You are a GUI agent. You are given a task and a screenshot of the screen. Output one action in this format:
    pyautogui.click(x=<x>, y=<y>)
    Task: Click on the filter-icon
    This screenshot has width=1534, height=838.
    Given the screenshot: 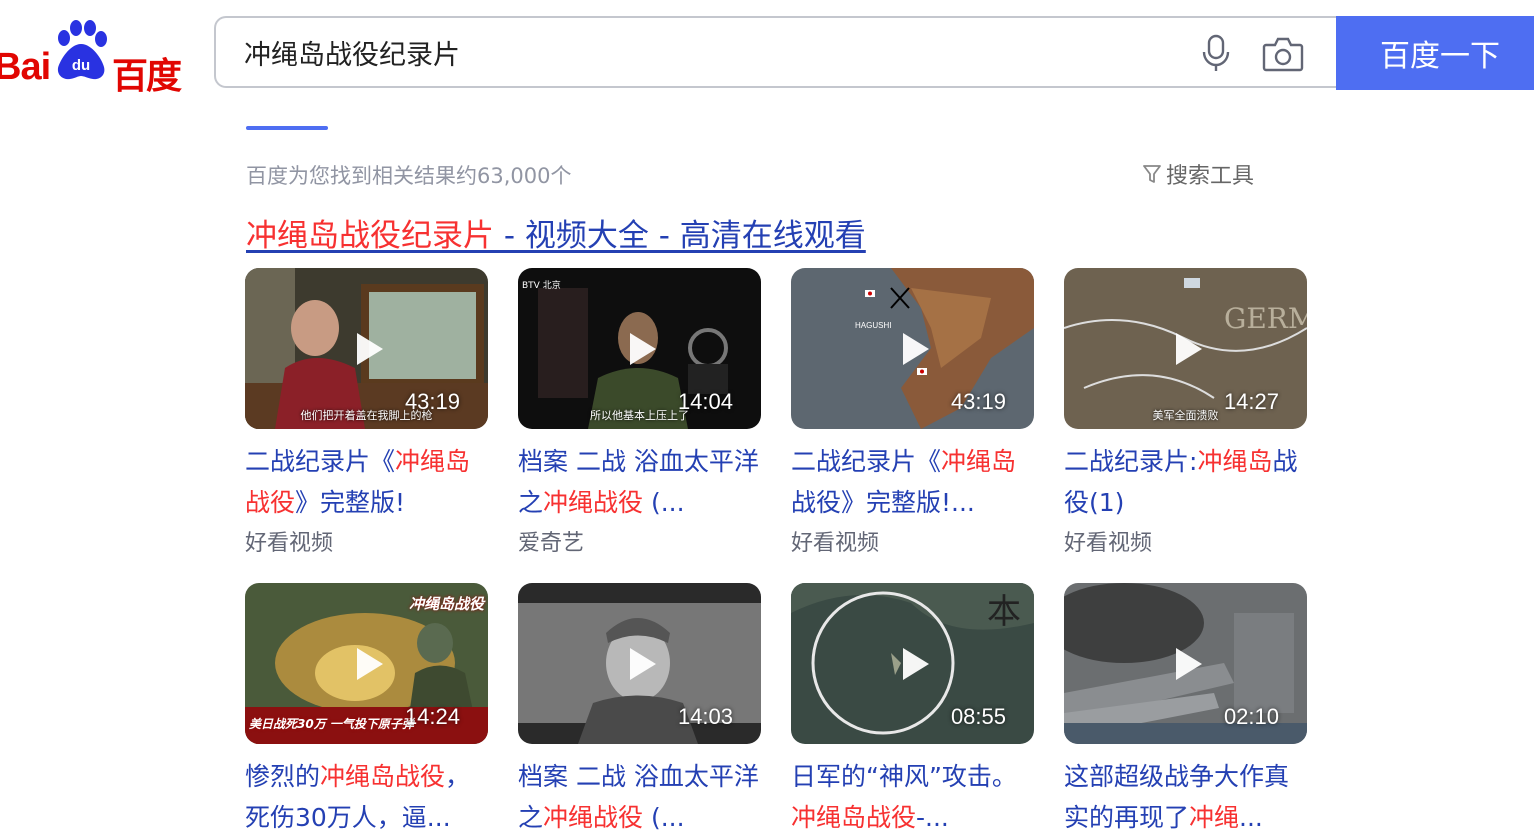 What is the action you would take?
    pyautogui.click(x=1152, y=174)
    